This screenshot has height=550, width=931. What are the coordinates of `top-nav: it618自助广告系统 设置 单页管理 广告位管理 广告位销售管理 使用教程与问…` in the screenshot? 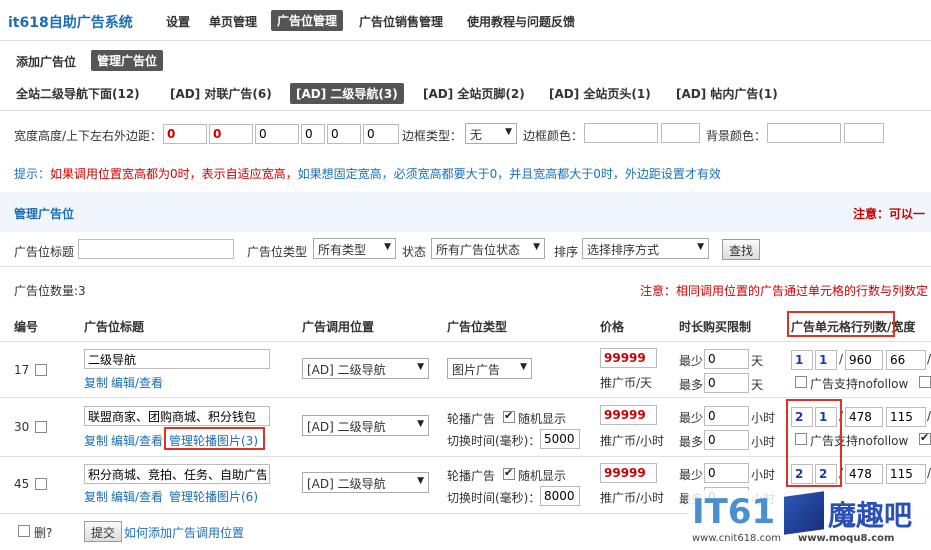 It's located at (465, 20).